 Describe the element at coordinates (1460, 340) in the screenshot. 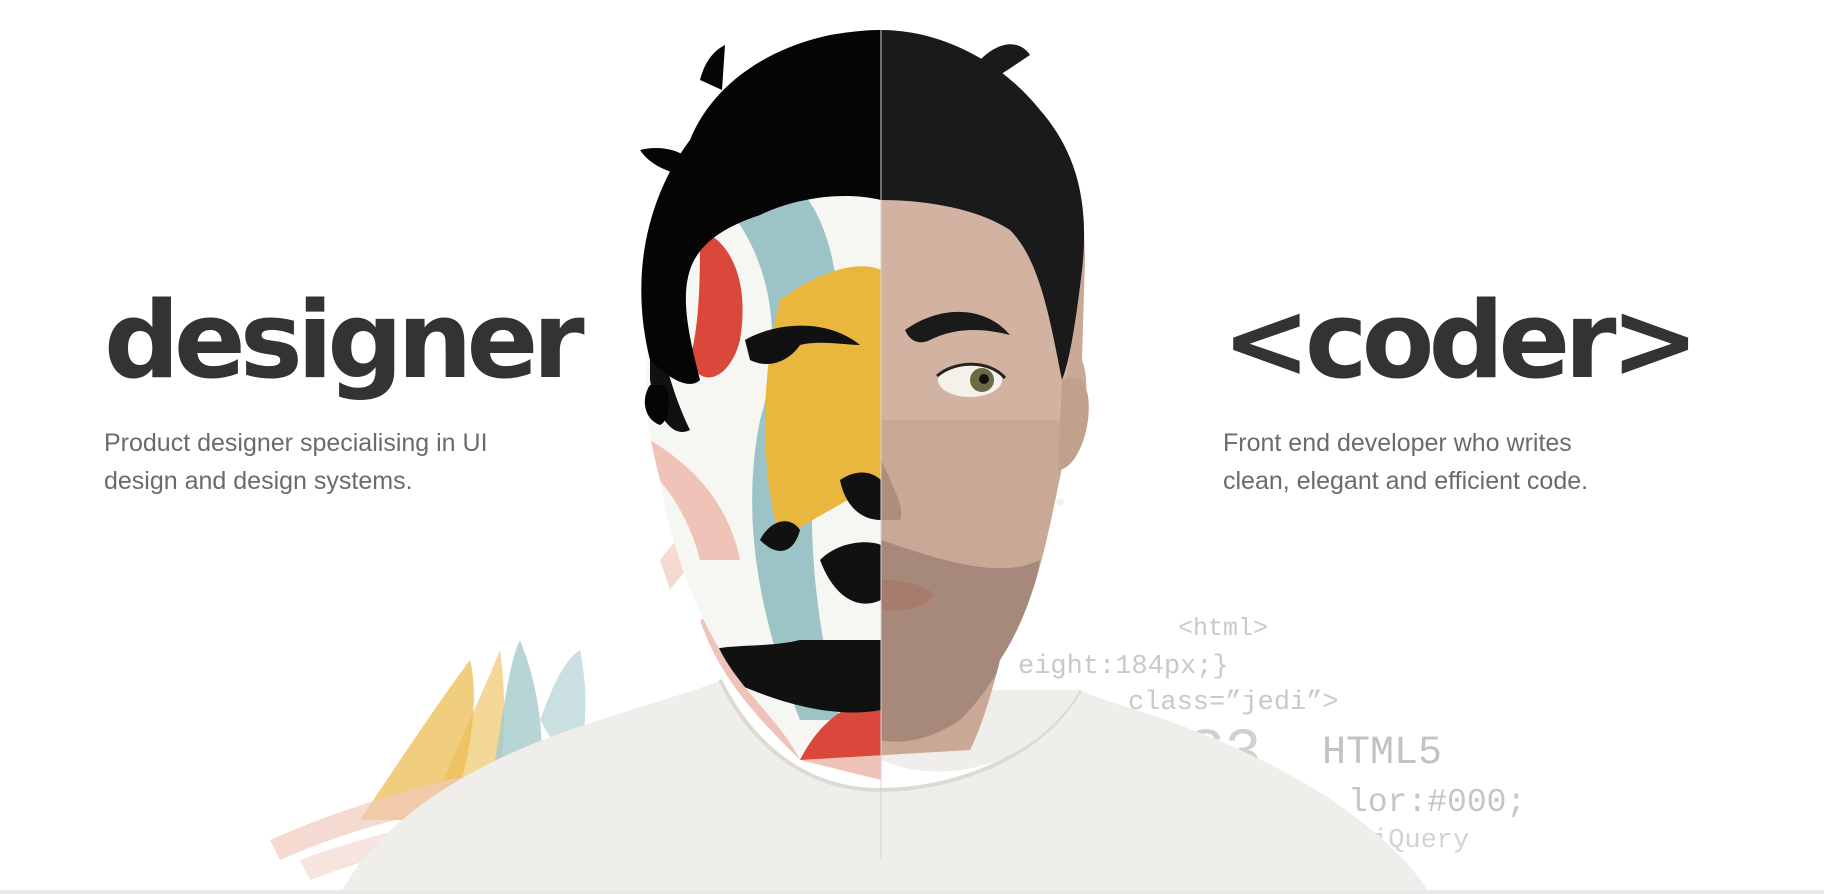

I see `coder-title: <coder>` at that location.